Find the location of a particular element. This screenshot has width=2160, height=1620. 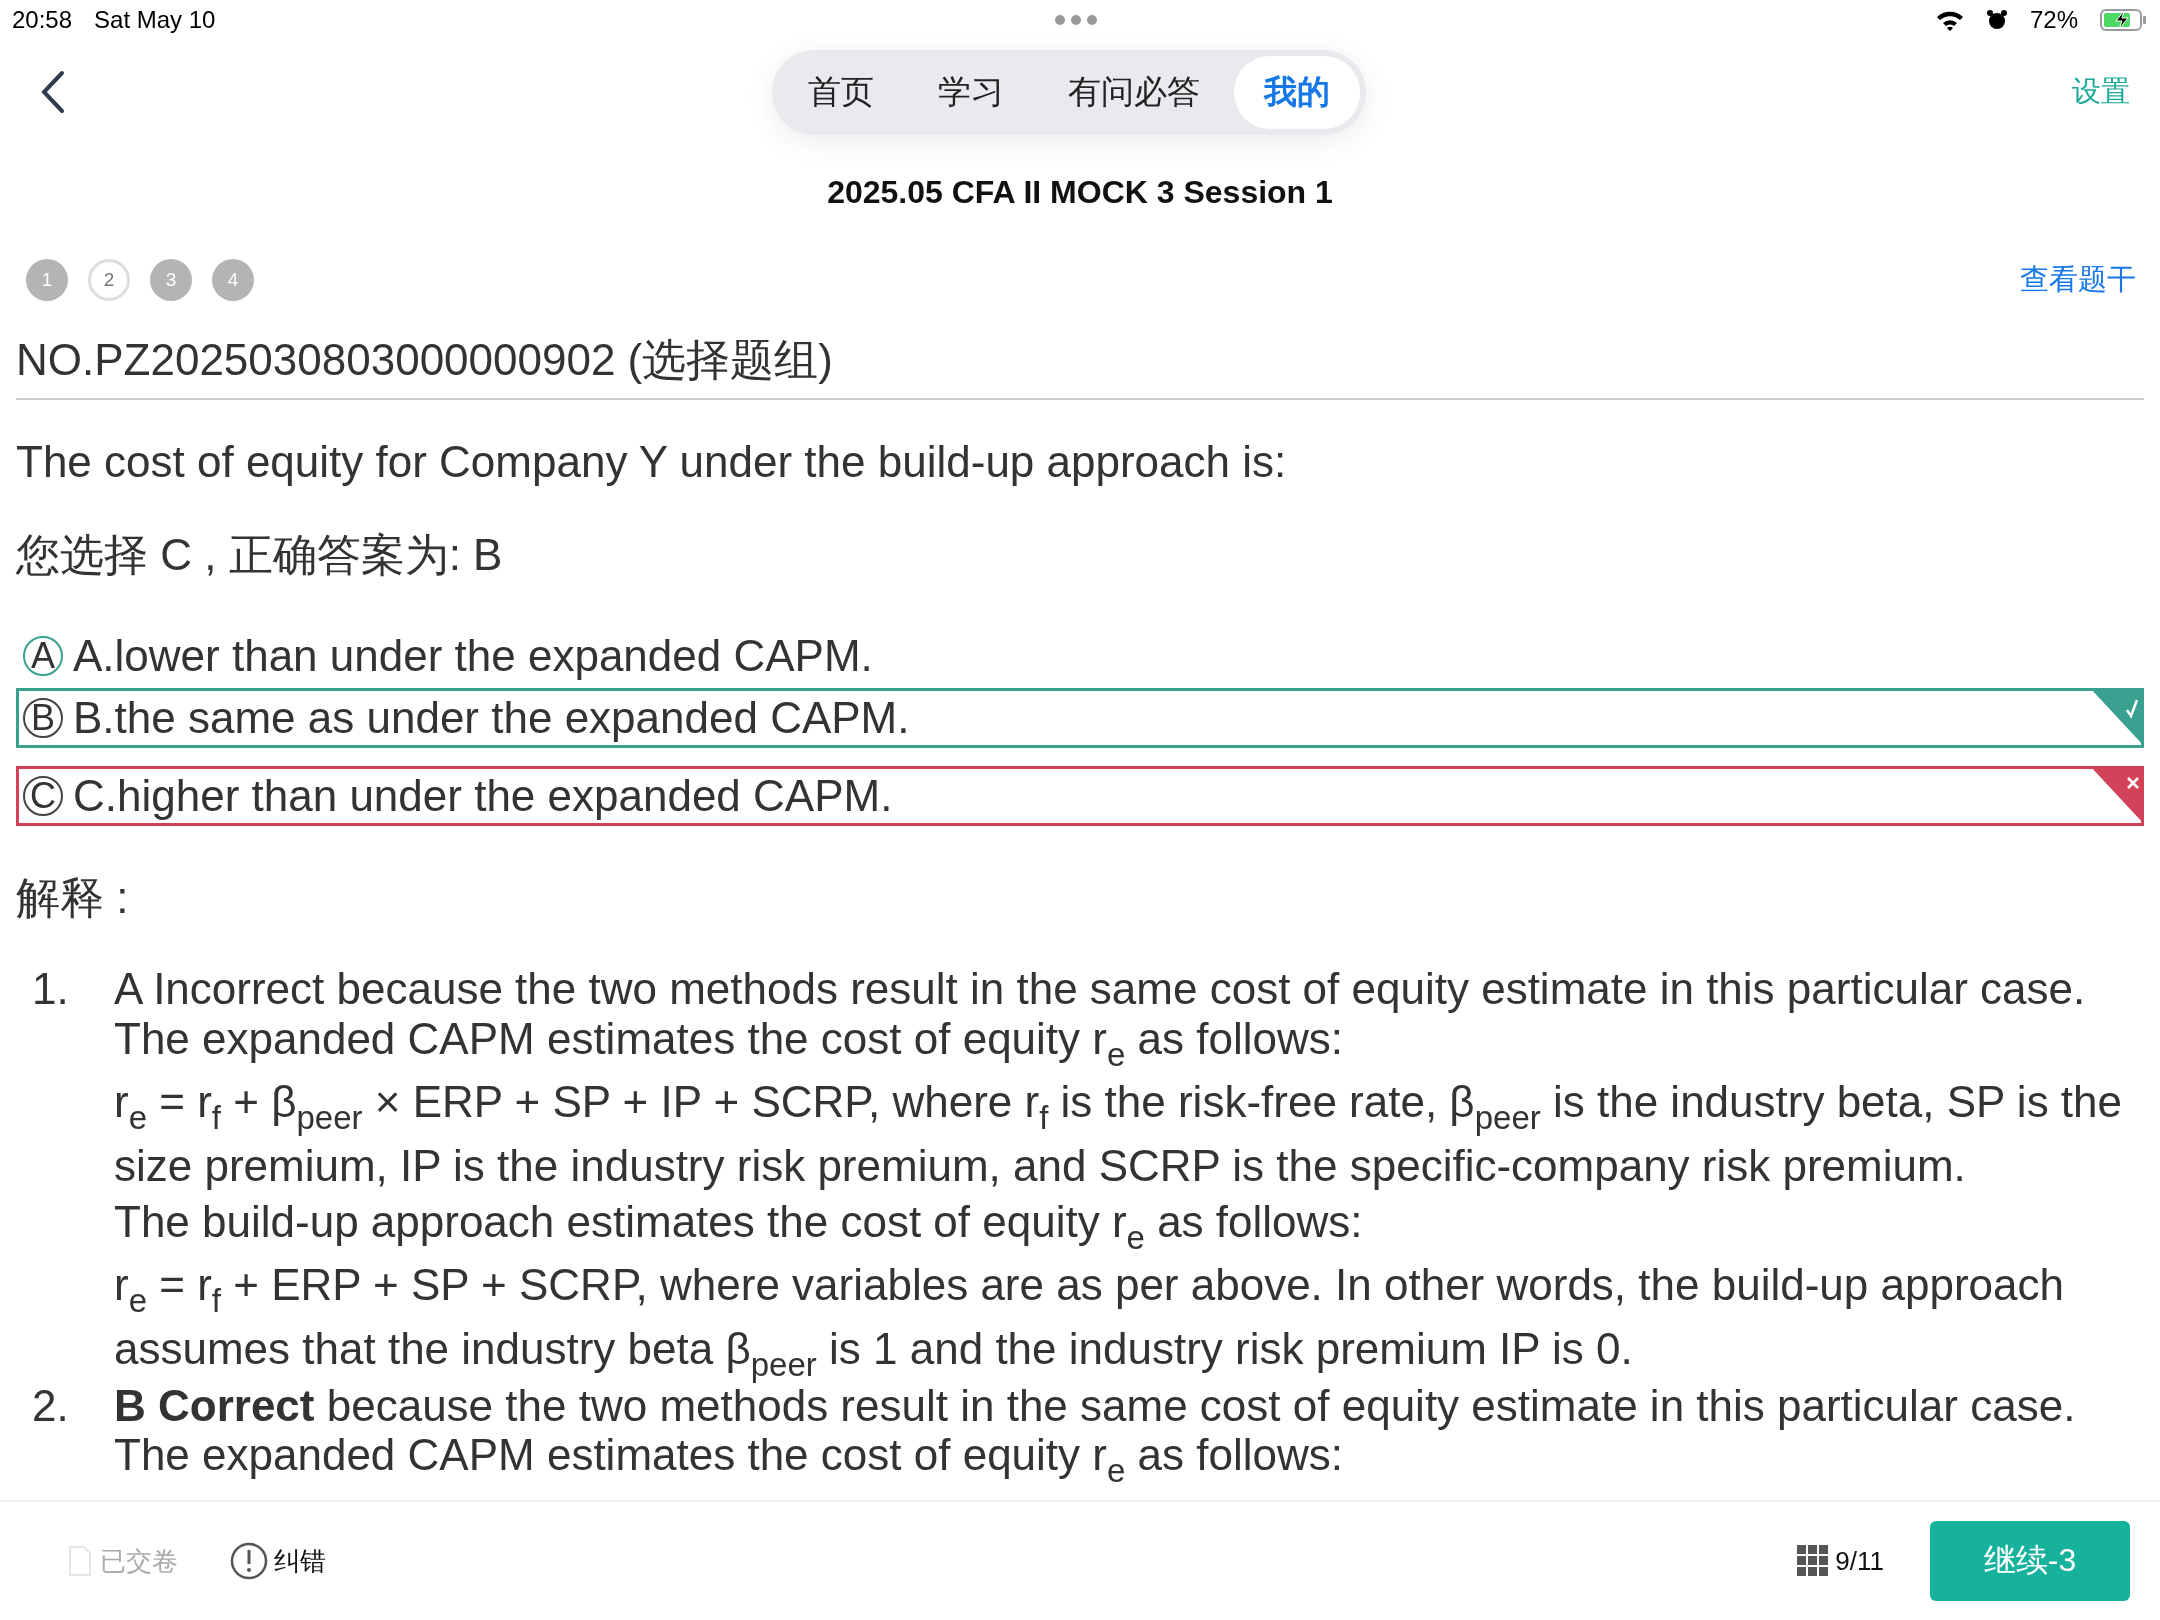

battery-charging-icon is located at coordinates (2124, 20).